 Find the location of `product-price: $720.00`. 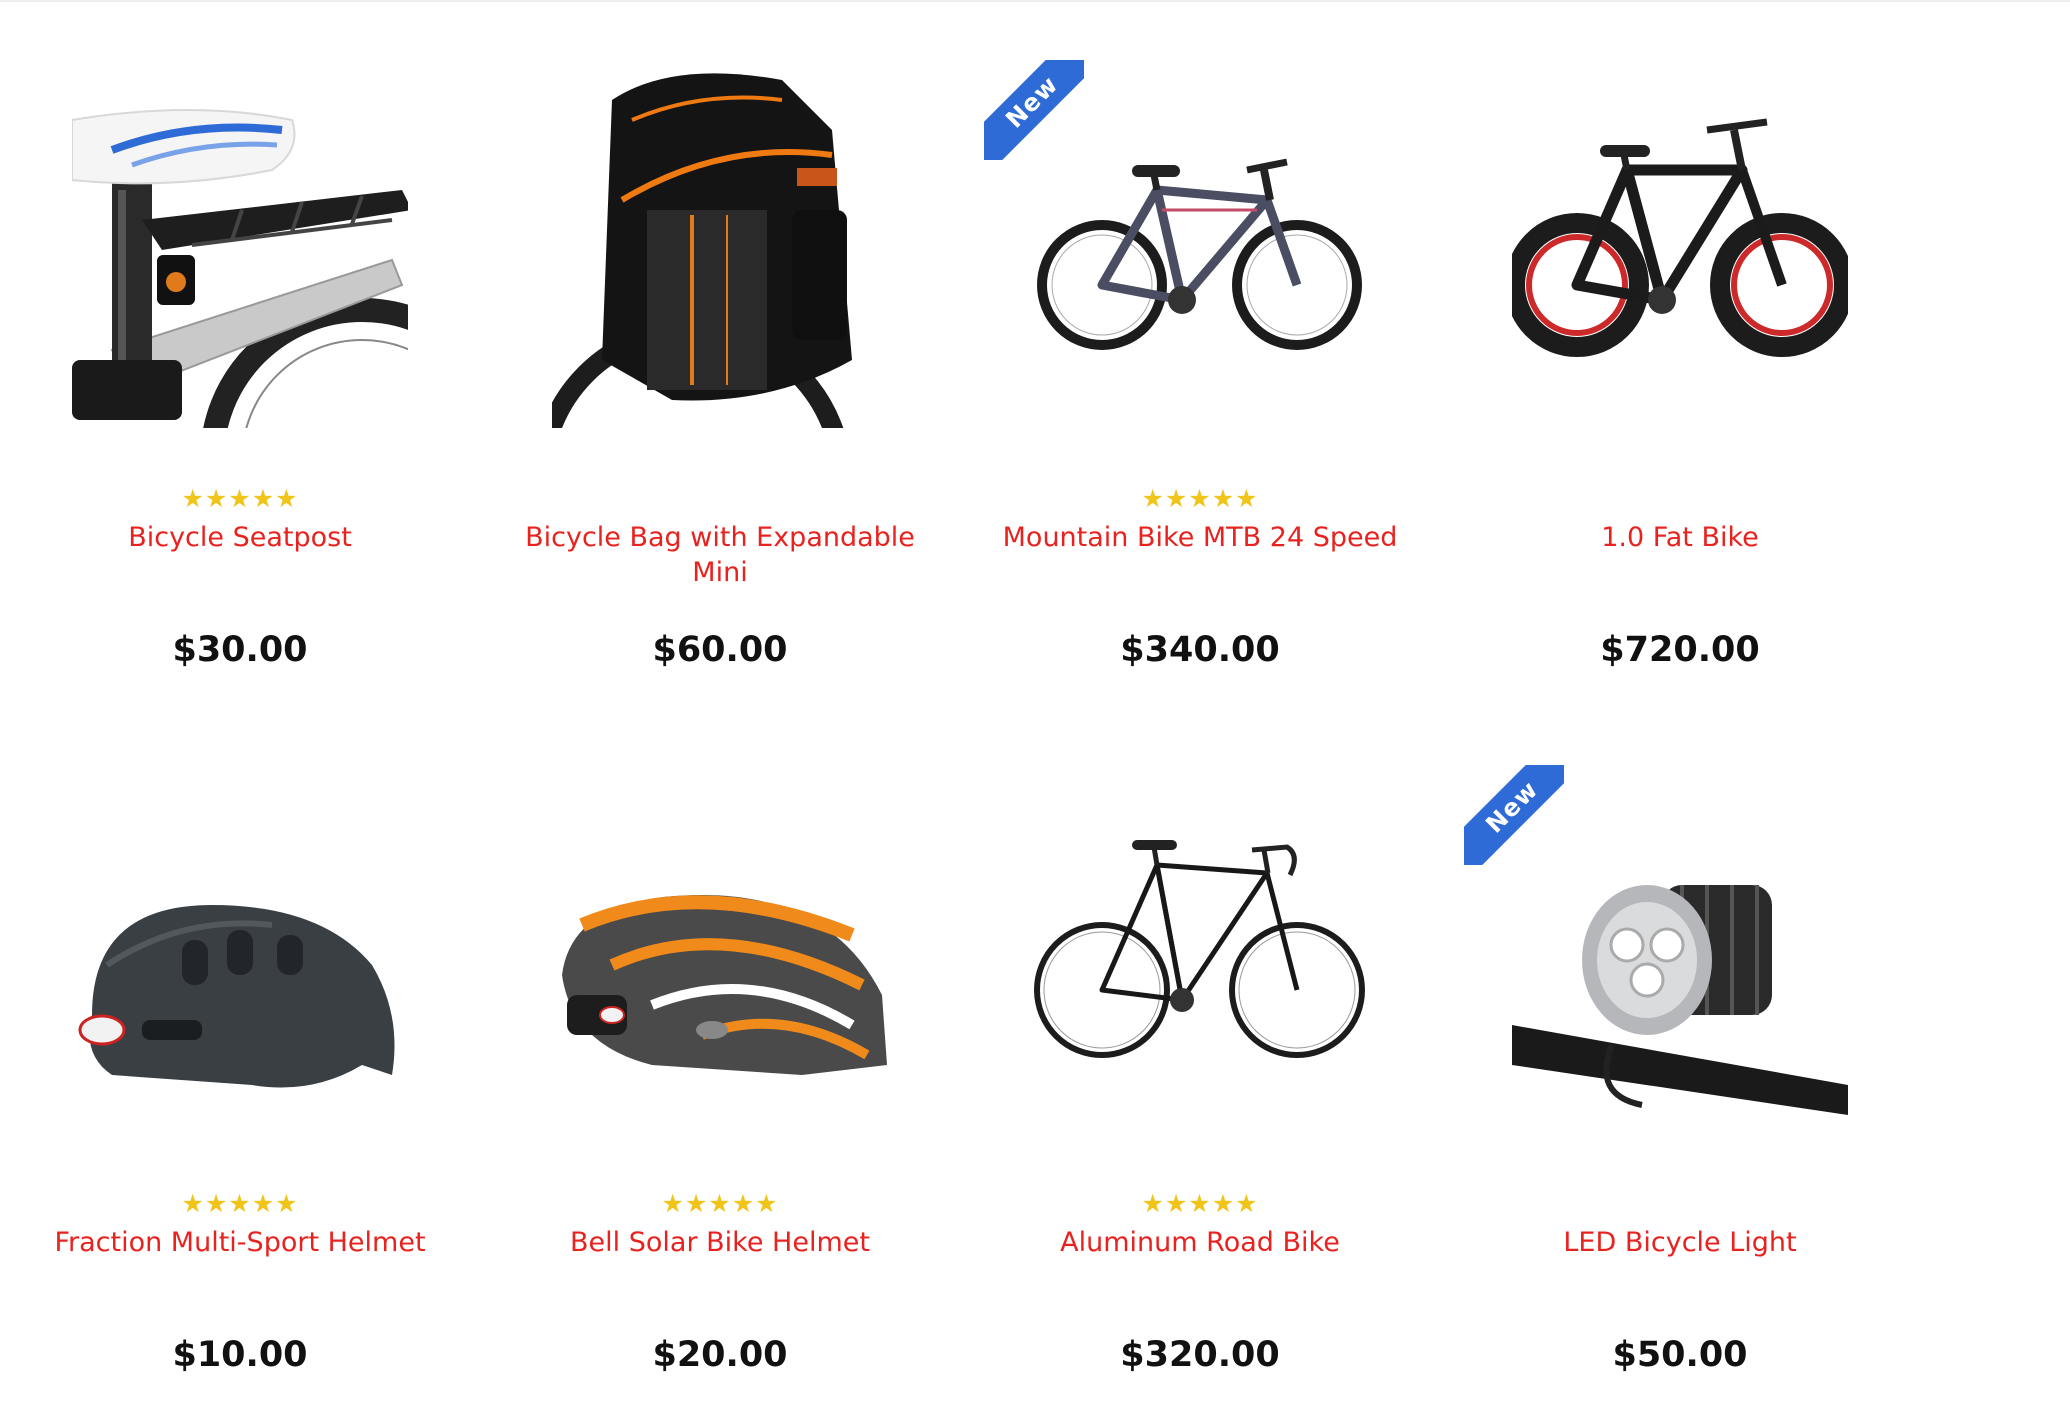

product-price: $720.00 is located at coordinates (1680, 650).